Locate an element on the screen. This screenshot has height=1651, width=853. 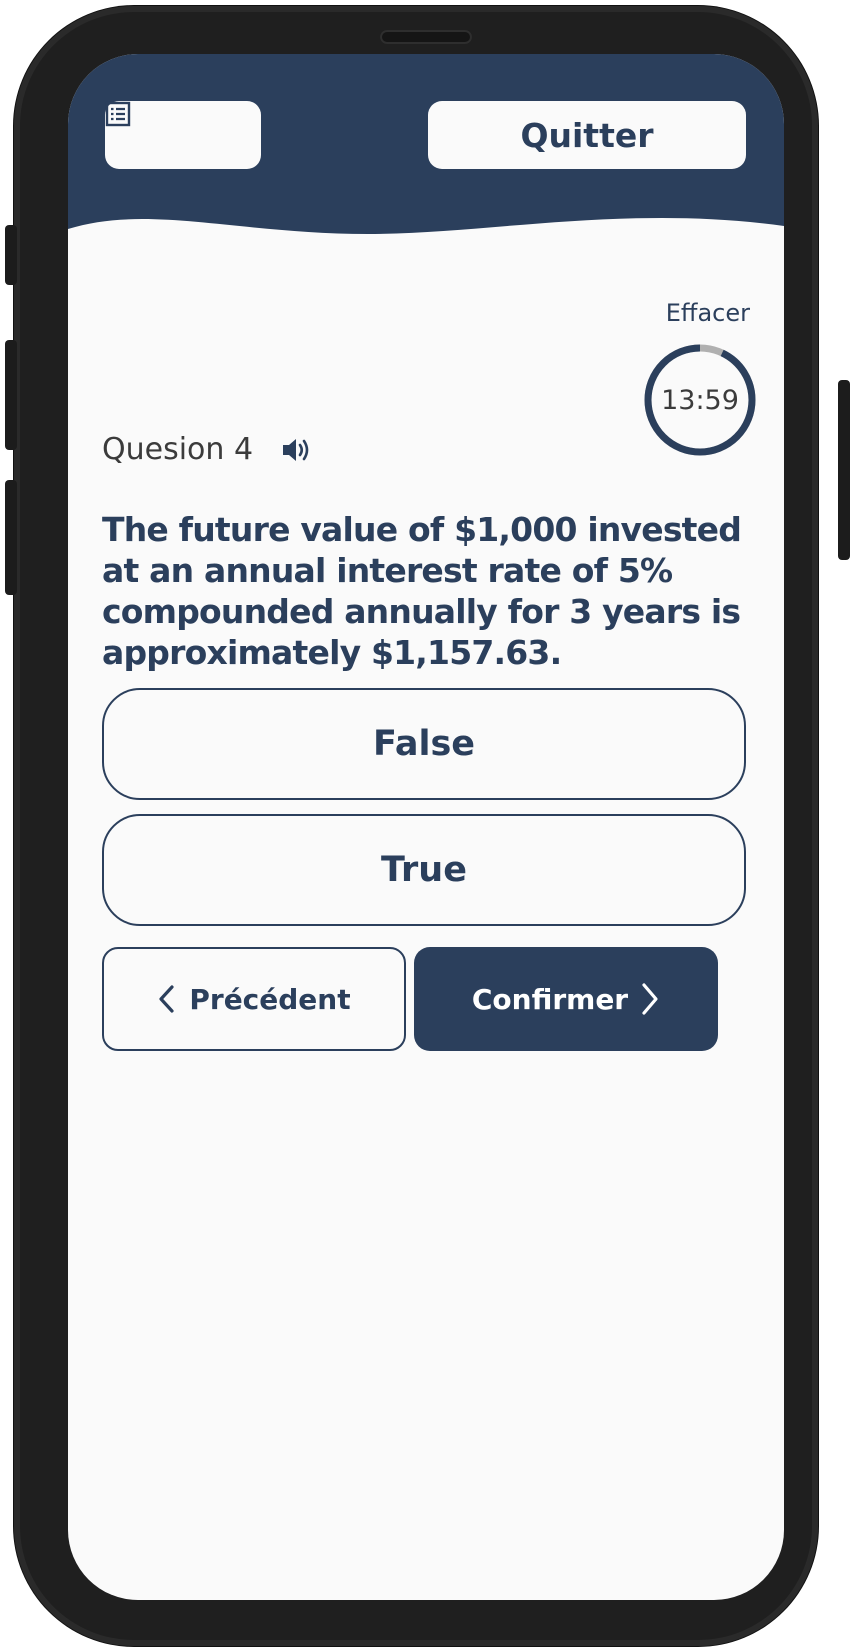
answer-option-true: True is located at coordinates (424, 870).